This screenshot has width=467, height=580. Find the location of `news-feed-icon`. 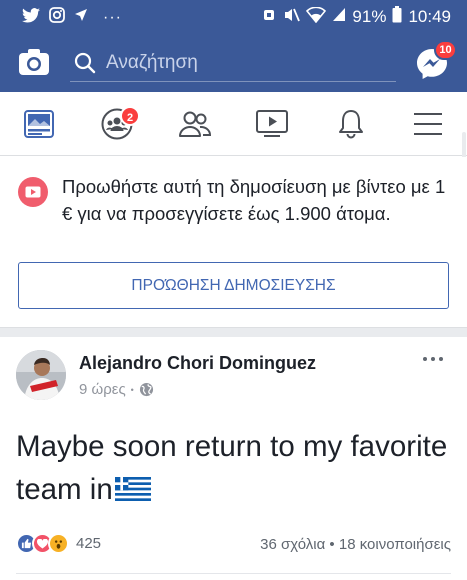

news-feed-icon is located at coordinates (39, 124).